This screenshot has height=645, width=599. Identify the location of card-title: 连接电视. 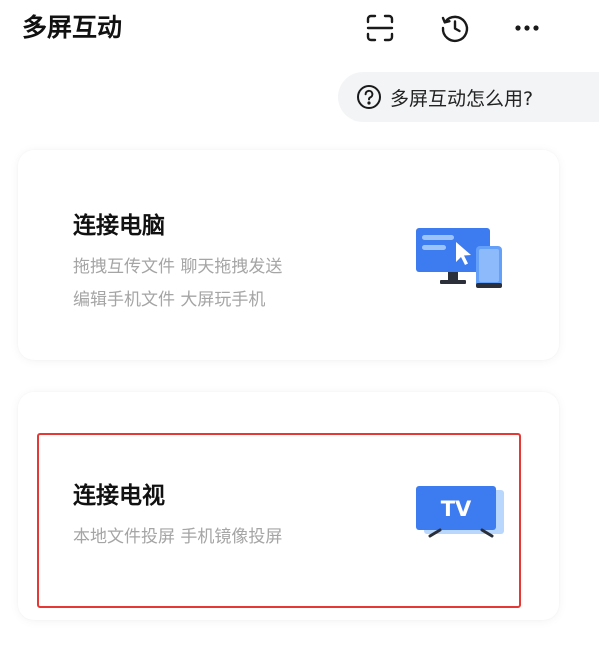
(119, 496).